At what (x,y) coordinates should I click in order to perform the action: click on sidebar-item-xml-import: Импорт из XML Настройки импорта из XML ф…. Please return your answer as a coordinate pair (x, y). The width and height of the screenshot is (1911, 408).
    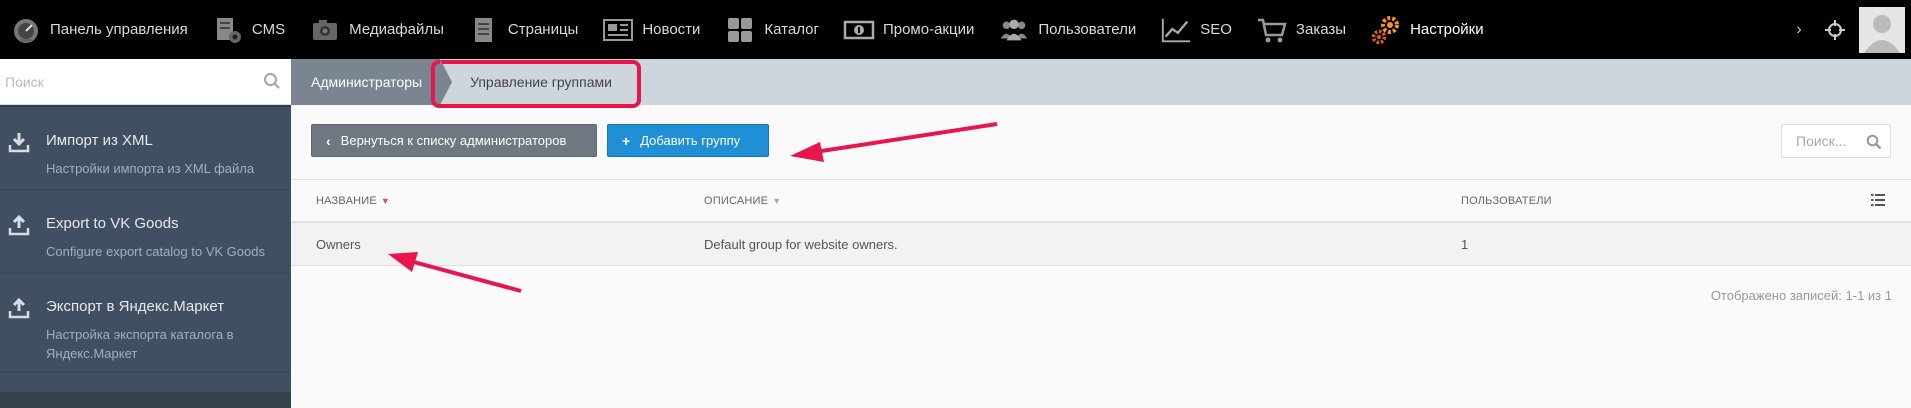
    Looking at the image, I should click on (145, 148).